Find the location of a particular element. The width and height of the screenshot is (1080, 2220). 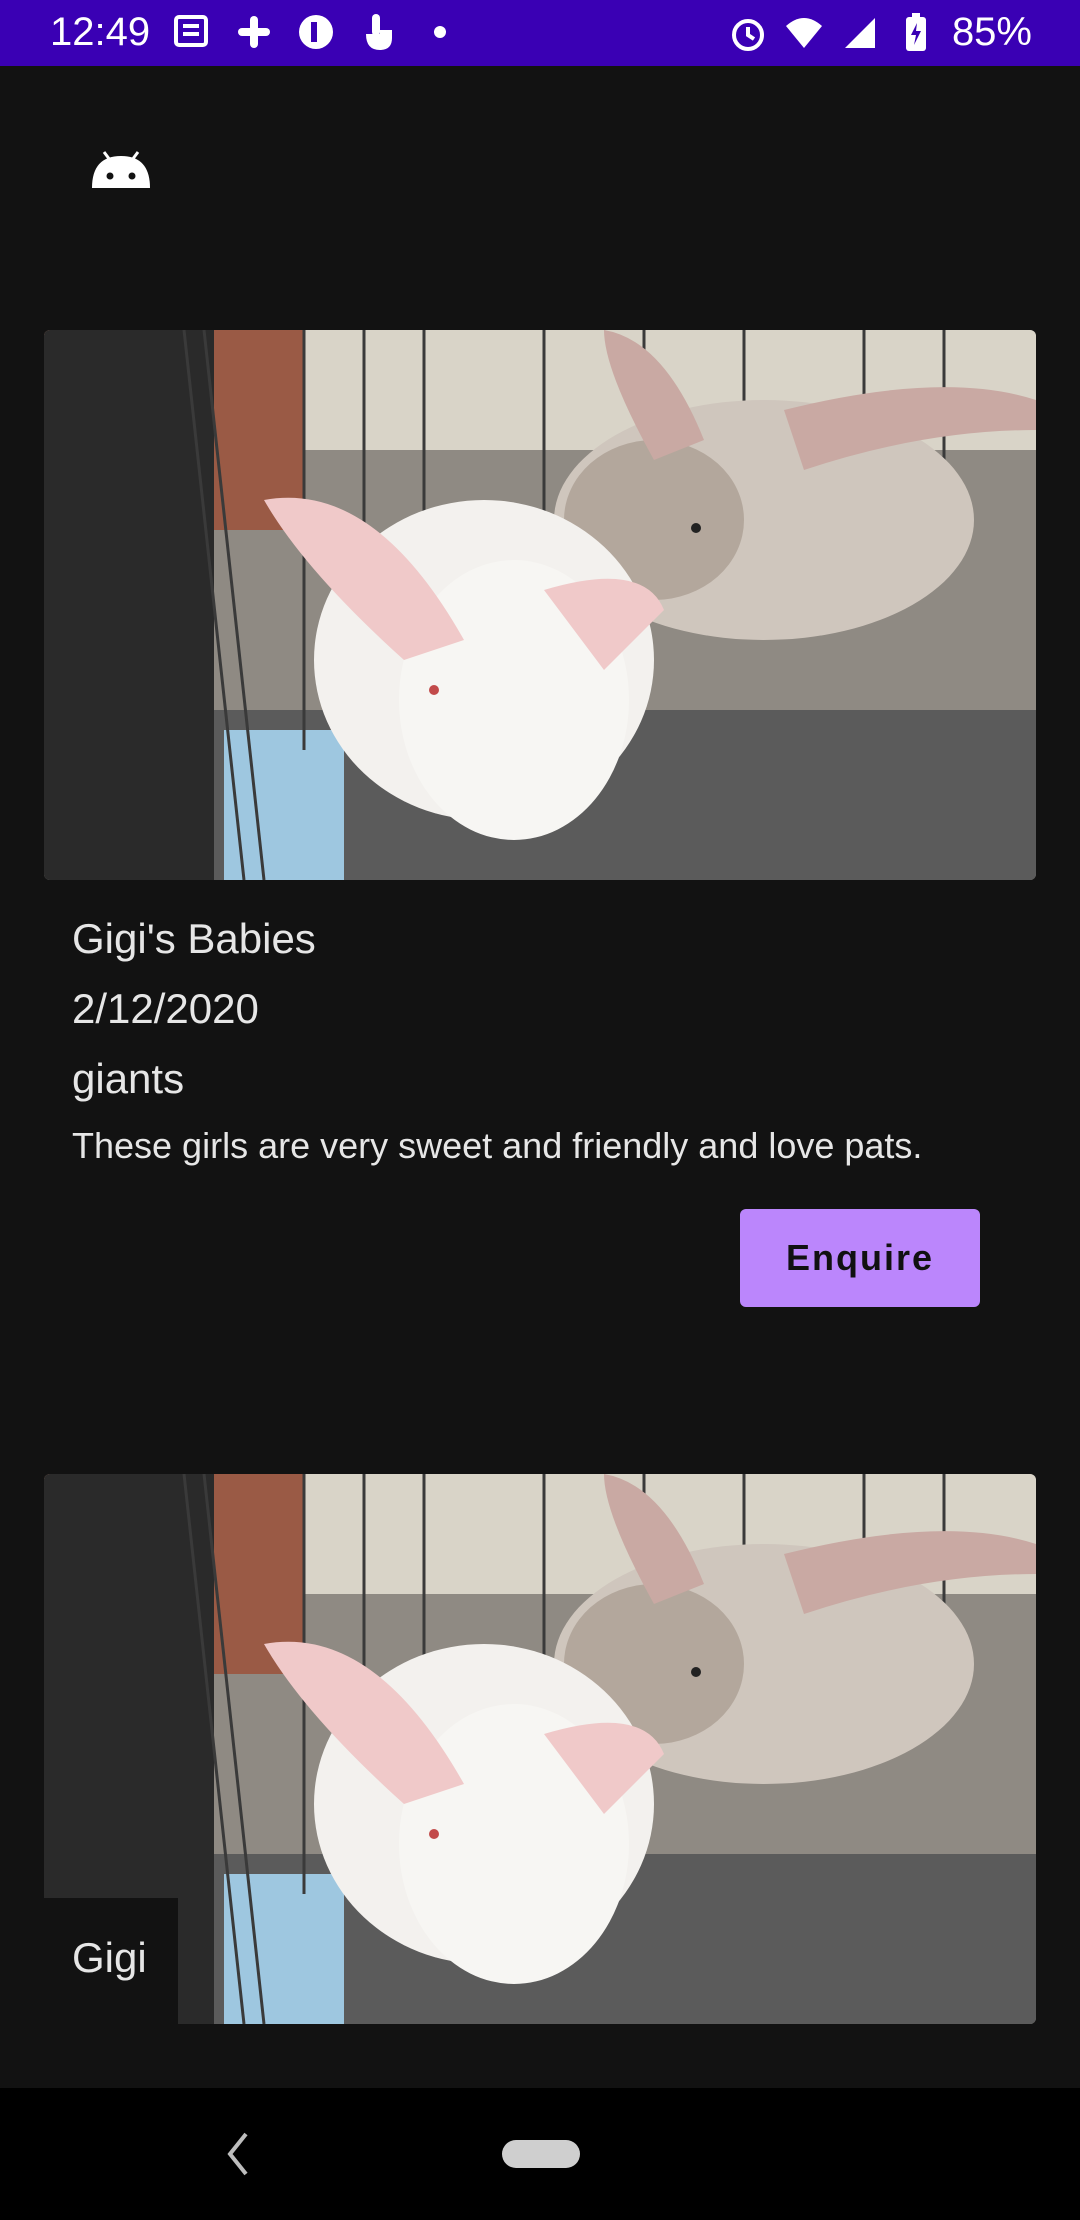

listing-title: Gigi is located at coordinates (111, 1961).